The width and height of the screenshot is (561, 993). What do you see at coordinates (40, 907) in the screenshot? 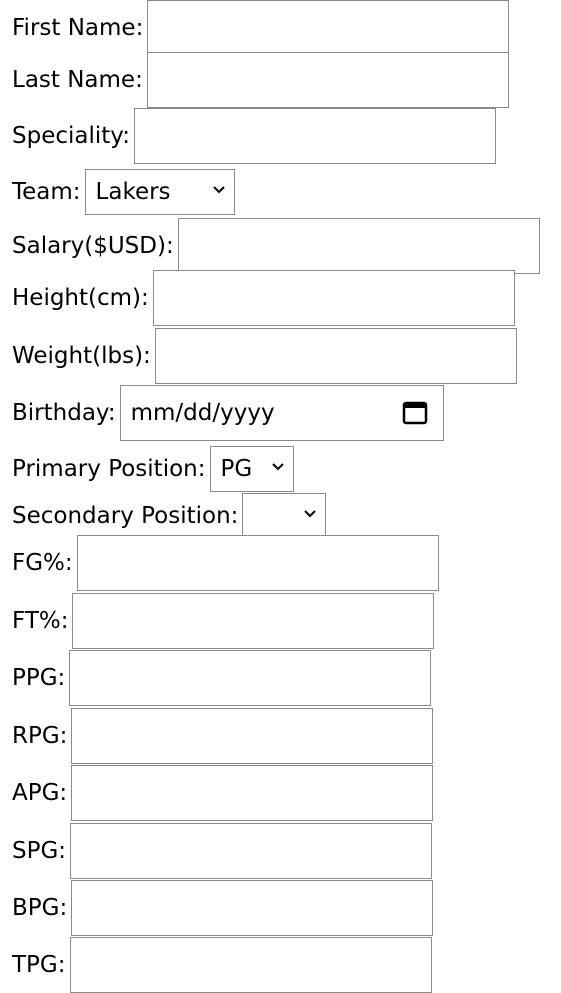
I see `bpg-label: BPG:` at bounding box center [40, 907].